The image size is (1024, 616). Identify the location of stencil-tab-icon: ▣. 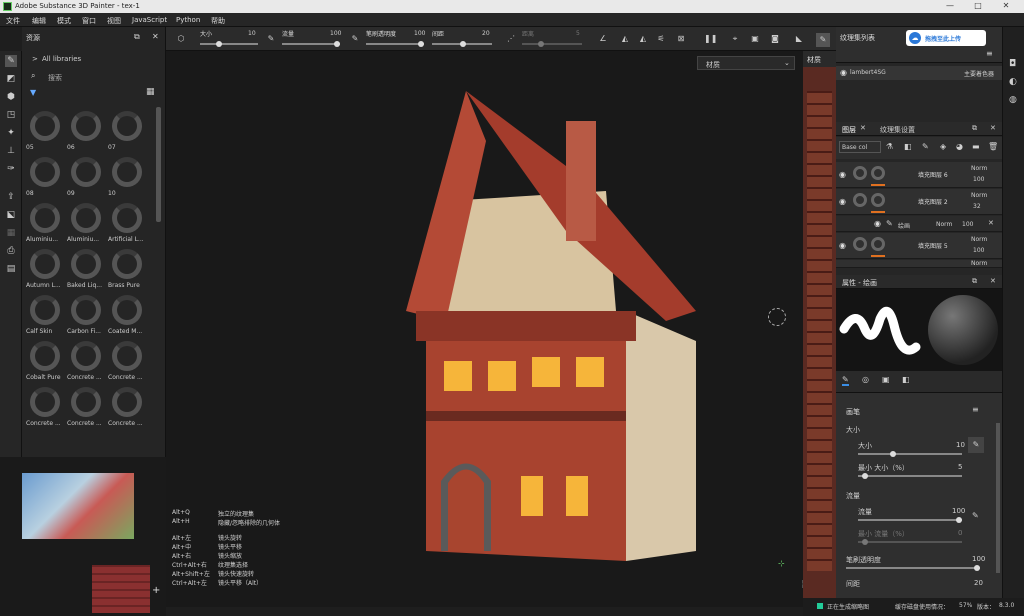
(886, 379).